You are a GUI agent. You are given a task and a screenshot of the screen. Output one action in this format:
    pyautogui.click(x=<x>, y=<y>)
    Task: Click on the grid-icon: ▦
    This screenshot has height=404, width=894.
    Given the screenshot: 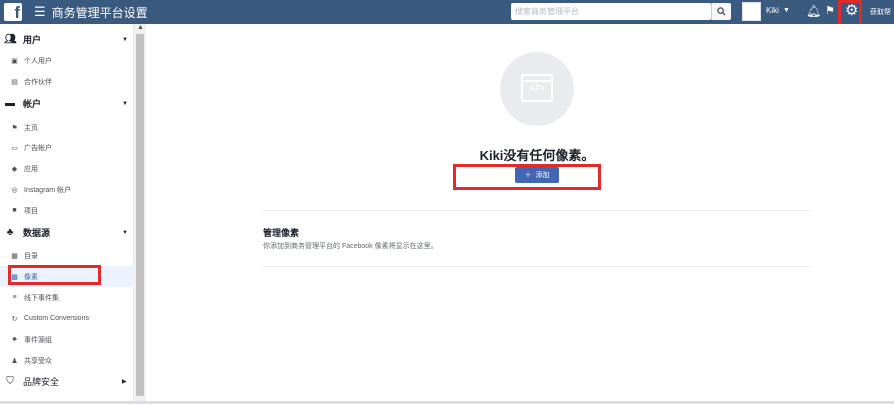 What is the action you would take?
    pyautogui.click(x=14, y=256)
    